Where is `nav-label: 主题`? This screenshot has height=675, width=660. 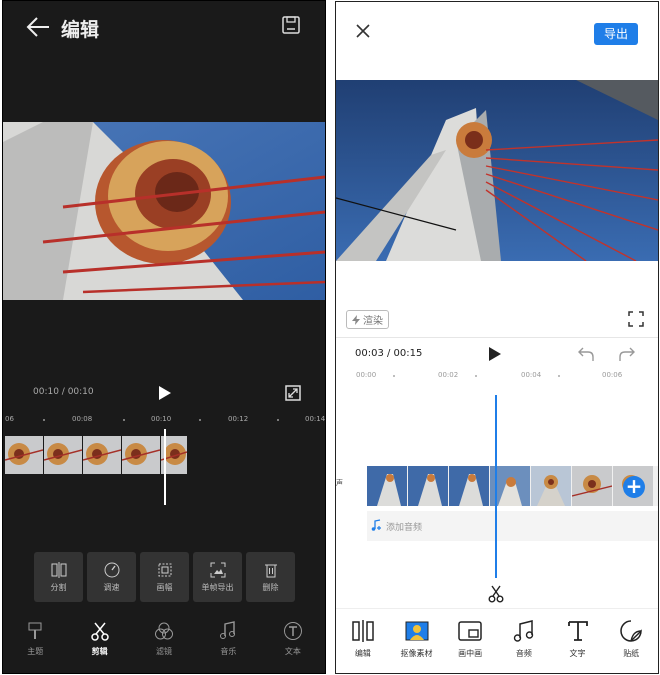 nav-label: 主题 is located at coordinates (35, 651).